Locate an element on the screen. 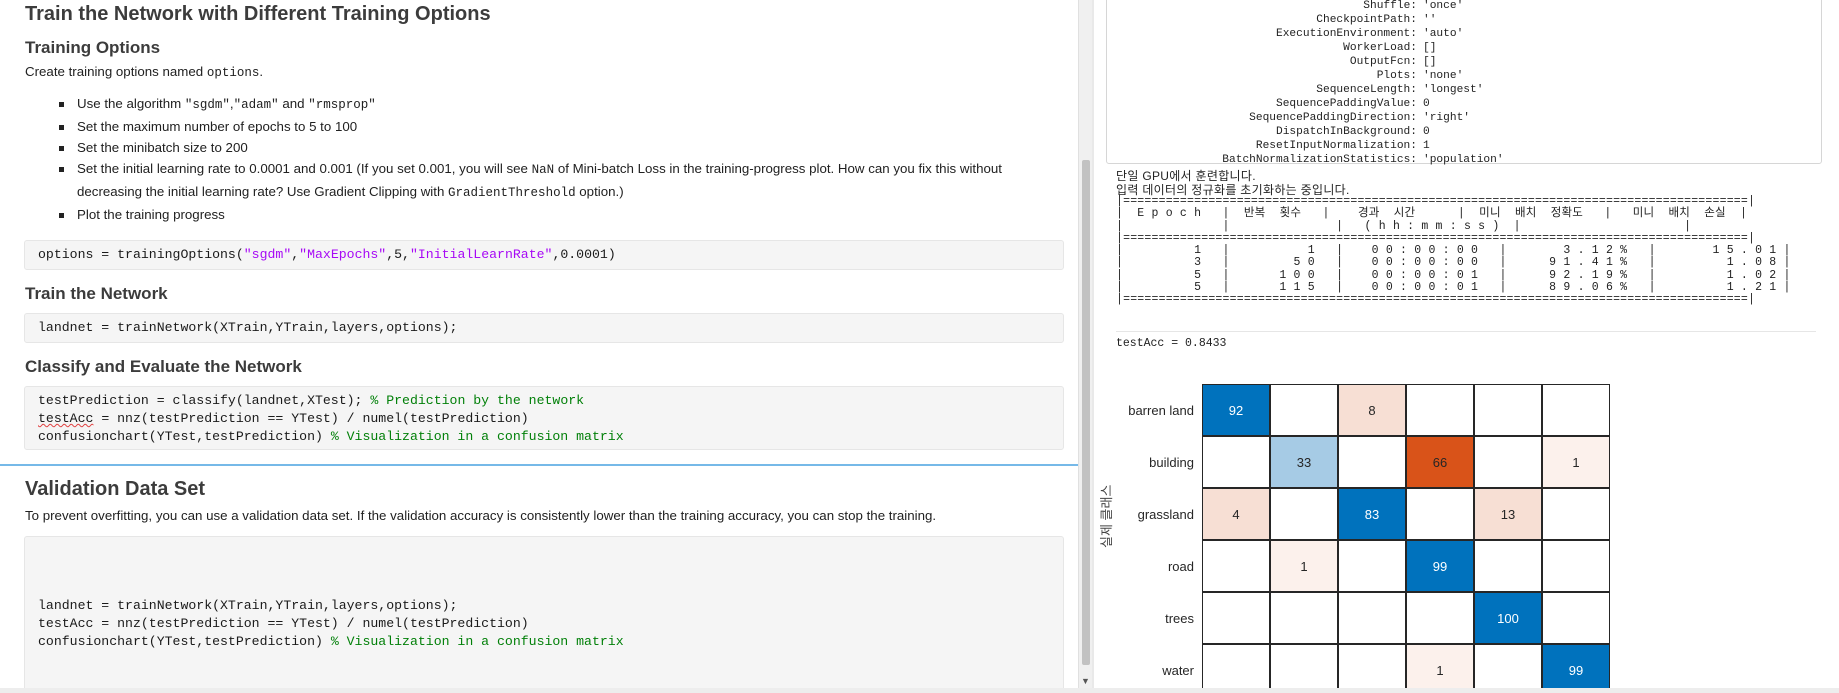 The width and height of the screenshot is (1839, 693). test-accuracy-output: testAcc = 0.8433 is located at coordinates (1171, 343).